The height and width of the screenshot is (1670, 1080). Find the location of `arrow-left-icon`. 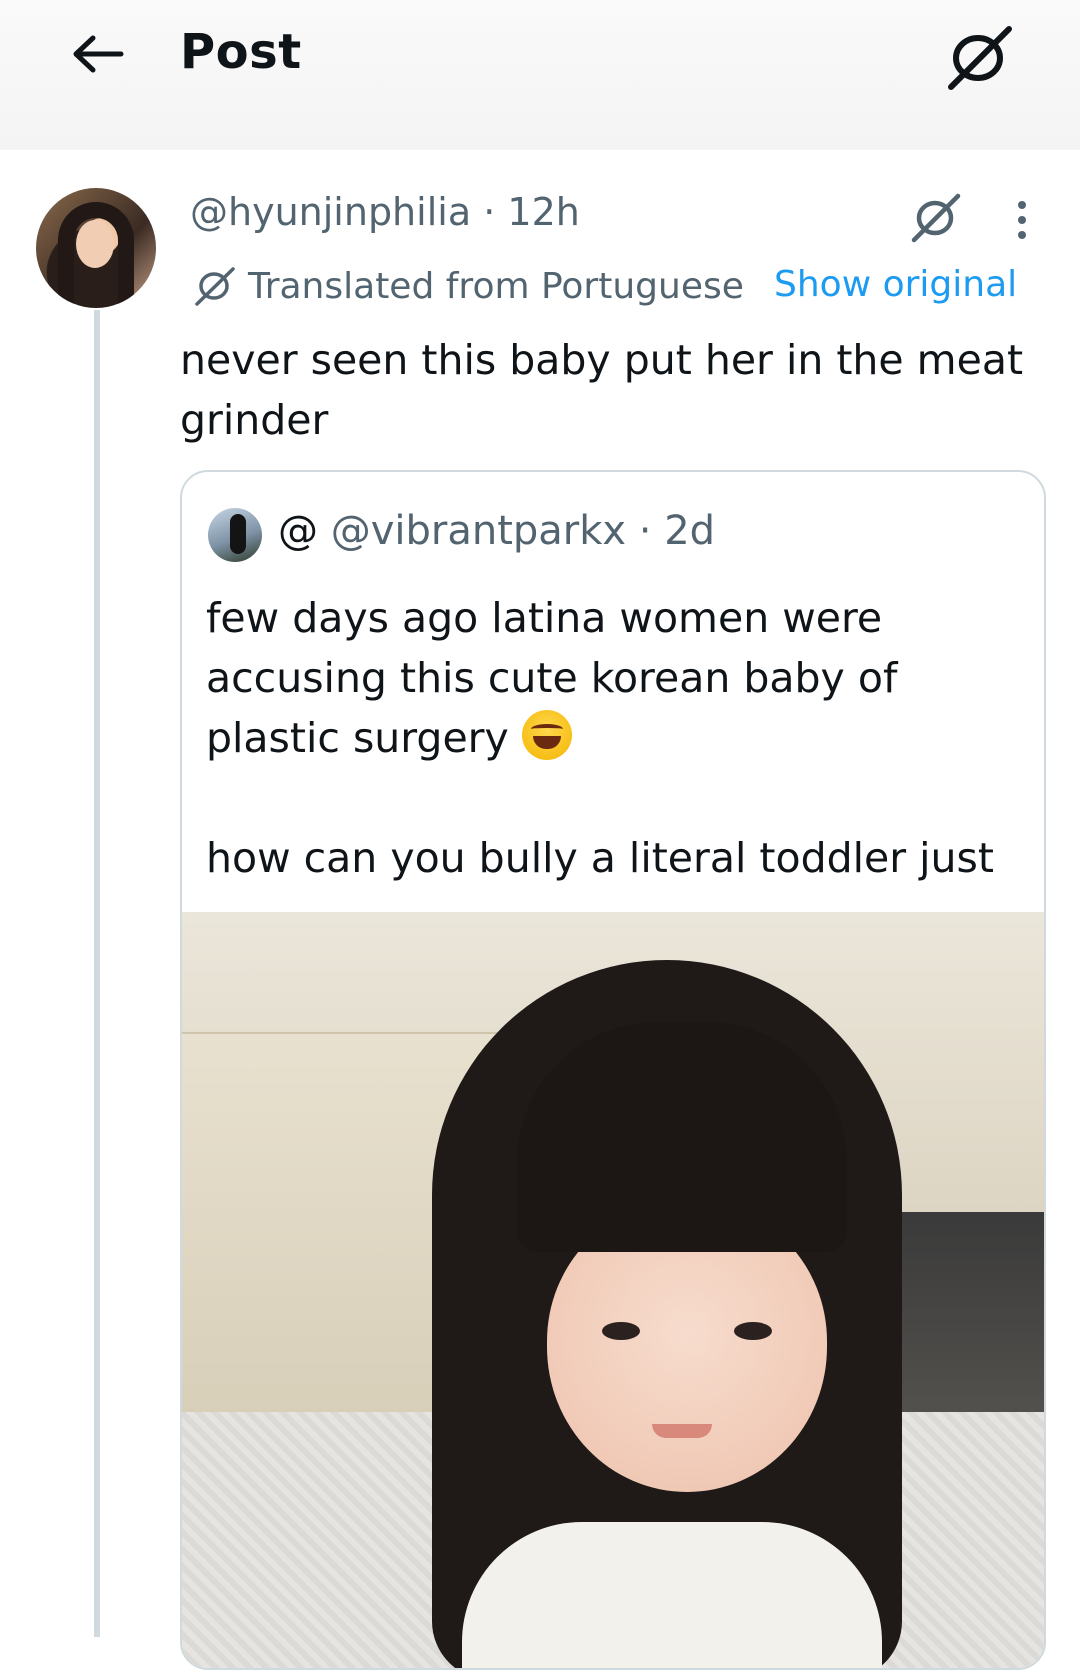

arrow-left-icon is located at coordinates (98, 54).